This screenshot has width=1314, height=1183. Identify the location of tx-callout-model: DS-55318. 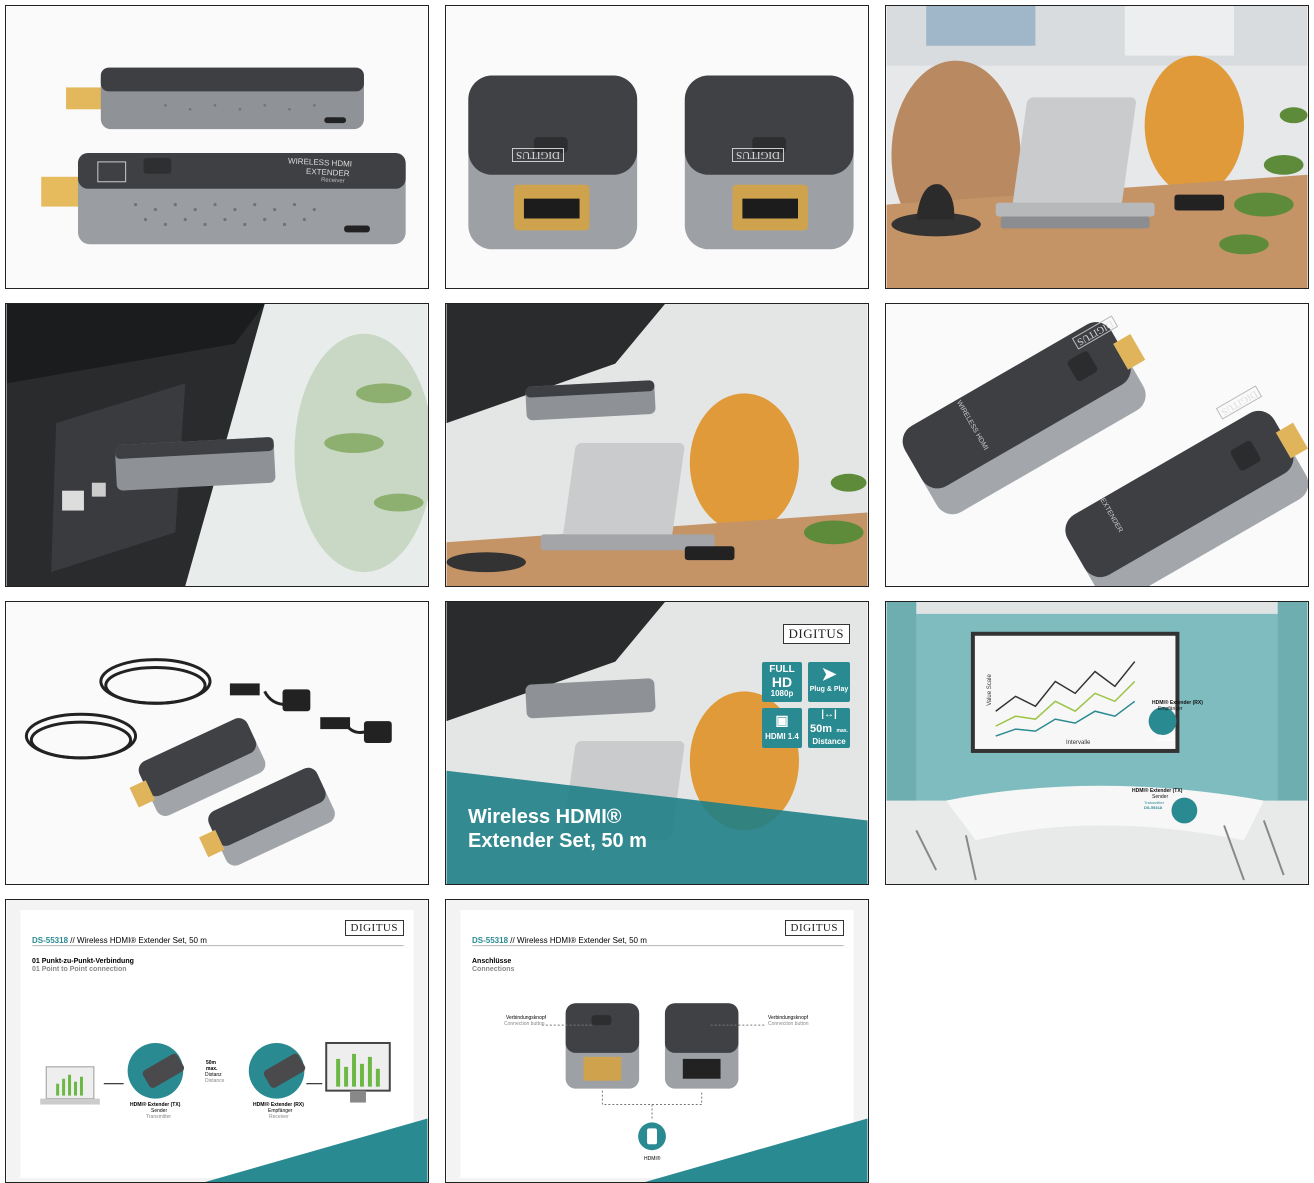
(1153, 807).